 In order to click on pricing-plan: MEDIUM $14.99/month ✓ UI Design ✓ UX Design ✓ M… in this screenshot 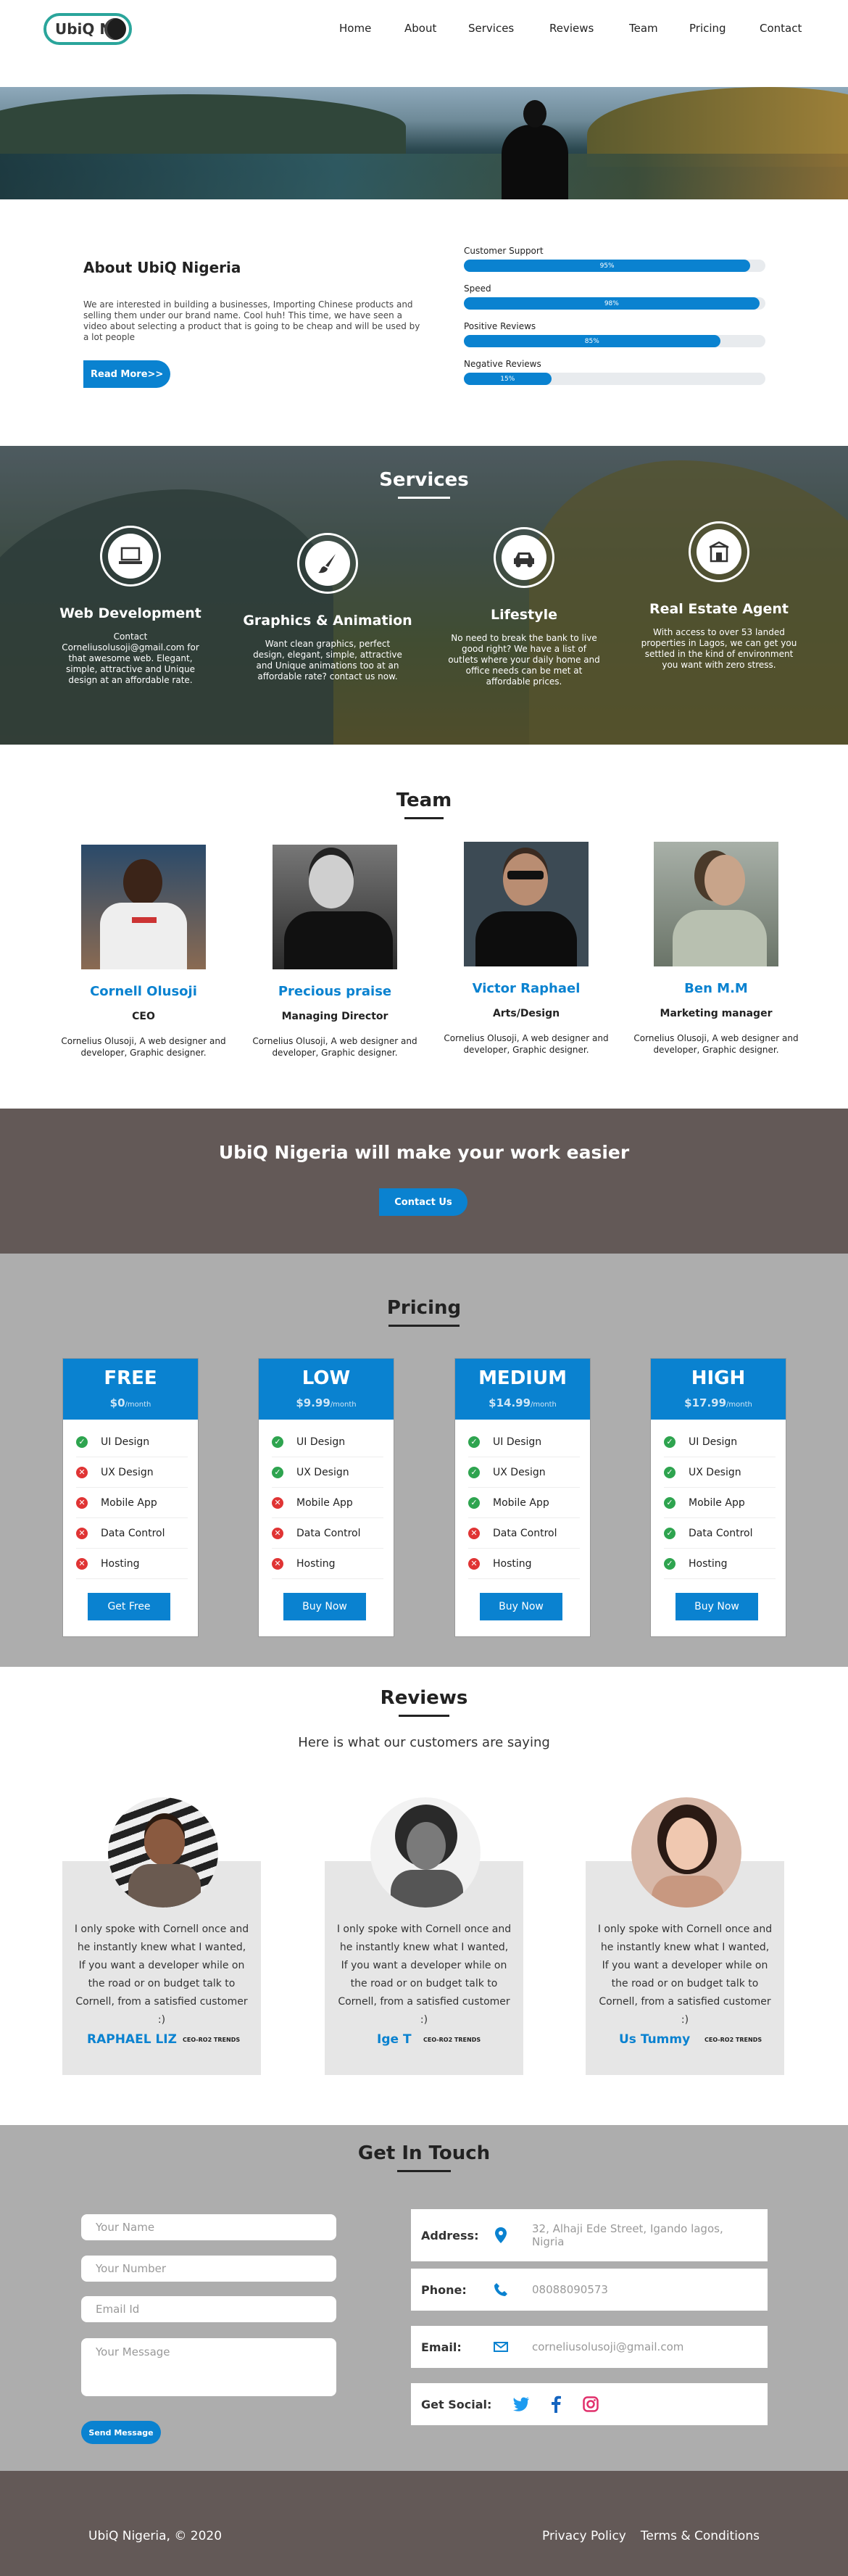, I will do `click(522, 1497)`.